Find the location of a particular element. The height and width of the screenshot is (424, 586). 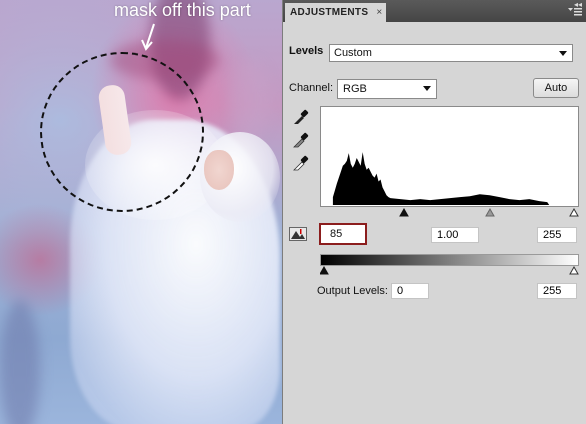

input-levels-slider is located at coordinates (449, 213).